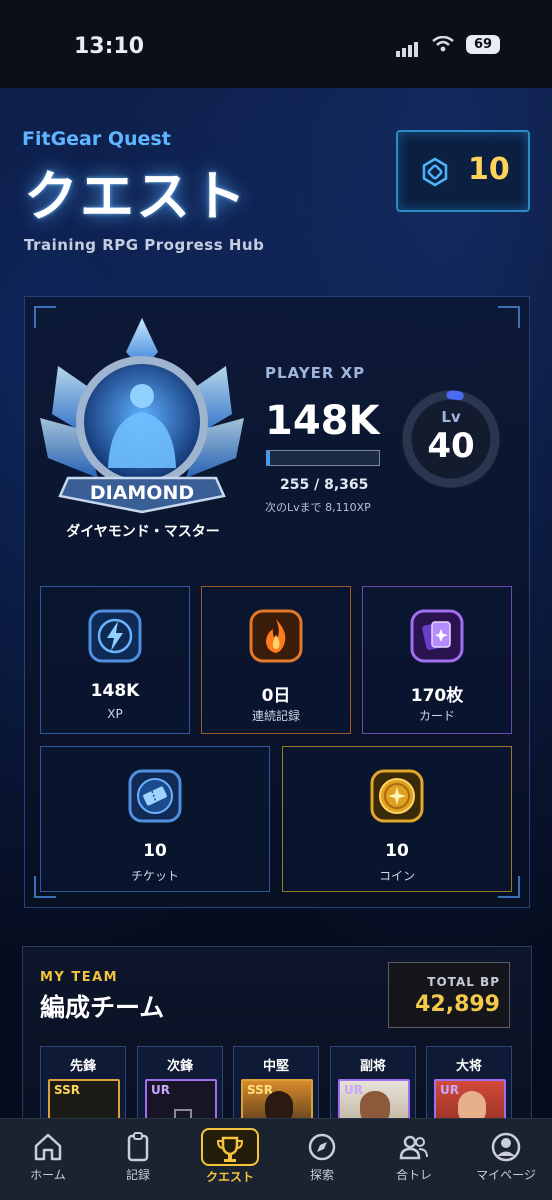 Image resolution: width=552 pixels, height=1200 pixels. I want to click on tab-my-page: マイページ, so click(506, 1160).